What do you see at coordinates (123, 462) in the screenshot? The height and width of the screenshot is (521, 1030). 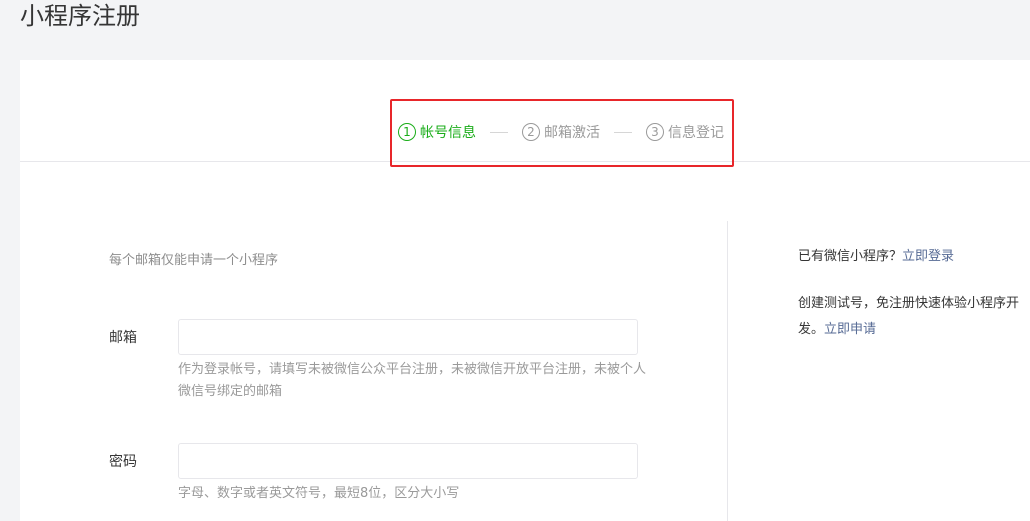 I see `password-label: 密码` at bounding box center [123, 462].